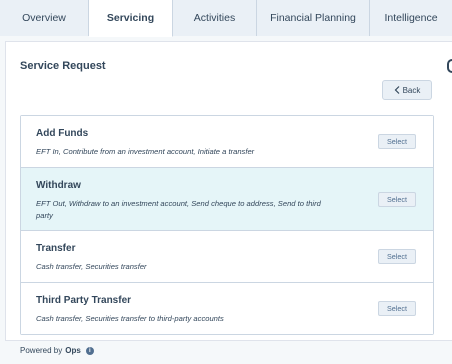  Describe the element at coordinates (44, 18) in the screenshot. I see `tab-overview: Overview` at that location.